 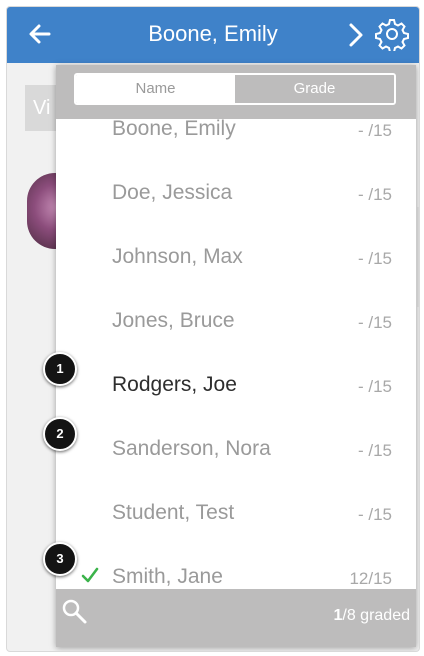 What do you see at coordinates (191, 448) in the screenshot?
I see `student-name: Sanderson, Nora` at bounding box center [191, 448].